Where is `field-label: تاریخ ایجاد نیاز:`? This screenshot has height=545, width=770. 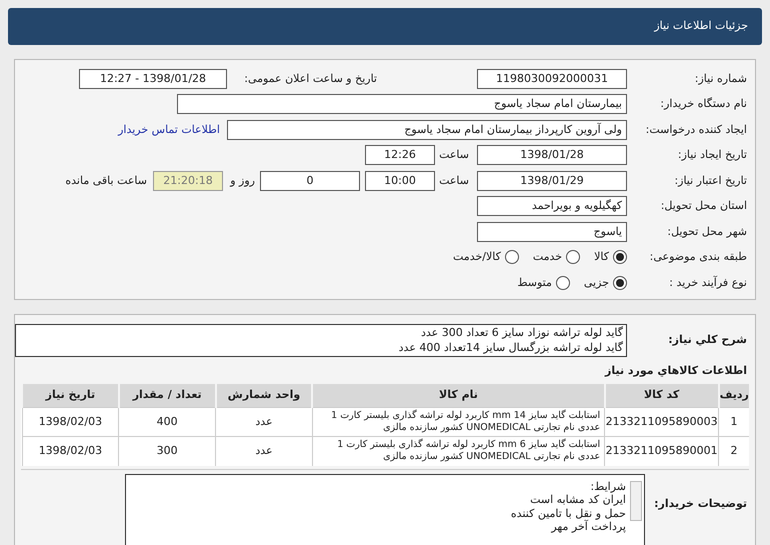
field-label: تاریخ ایجاد نیاز: is located at coordinates (712, 155).